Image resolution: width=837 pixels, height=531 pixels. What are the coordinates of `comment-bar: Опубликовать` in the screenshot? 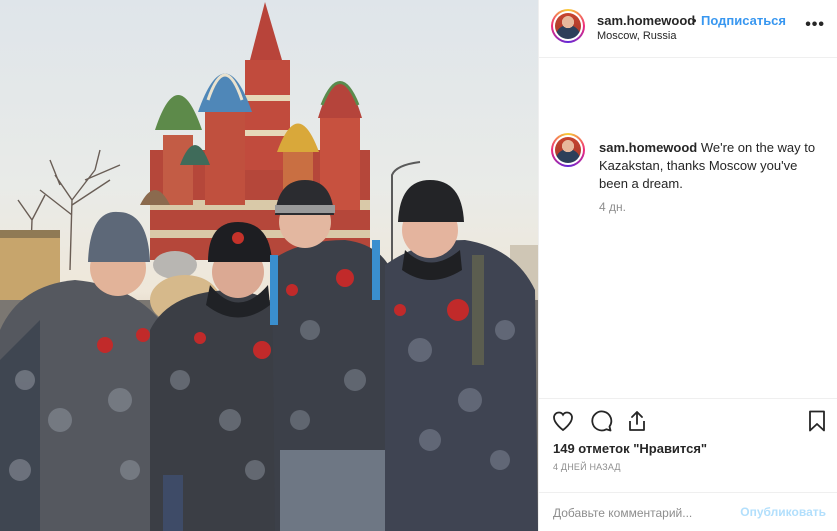 It's located at (688, 511).